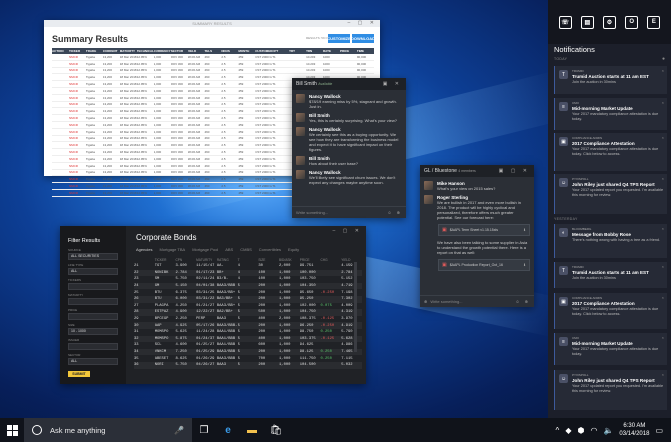 The height and width of the screenshot is (442, 671). Describe the element at coordinates (246, 249) in the screenshot. I see `tab-cmbs: CMBS` at that location.